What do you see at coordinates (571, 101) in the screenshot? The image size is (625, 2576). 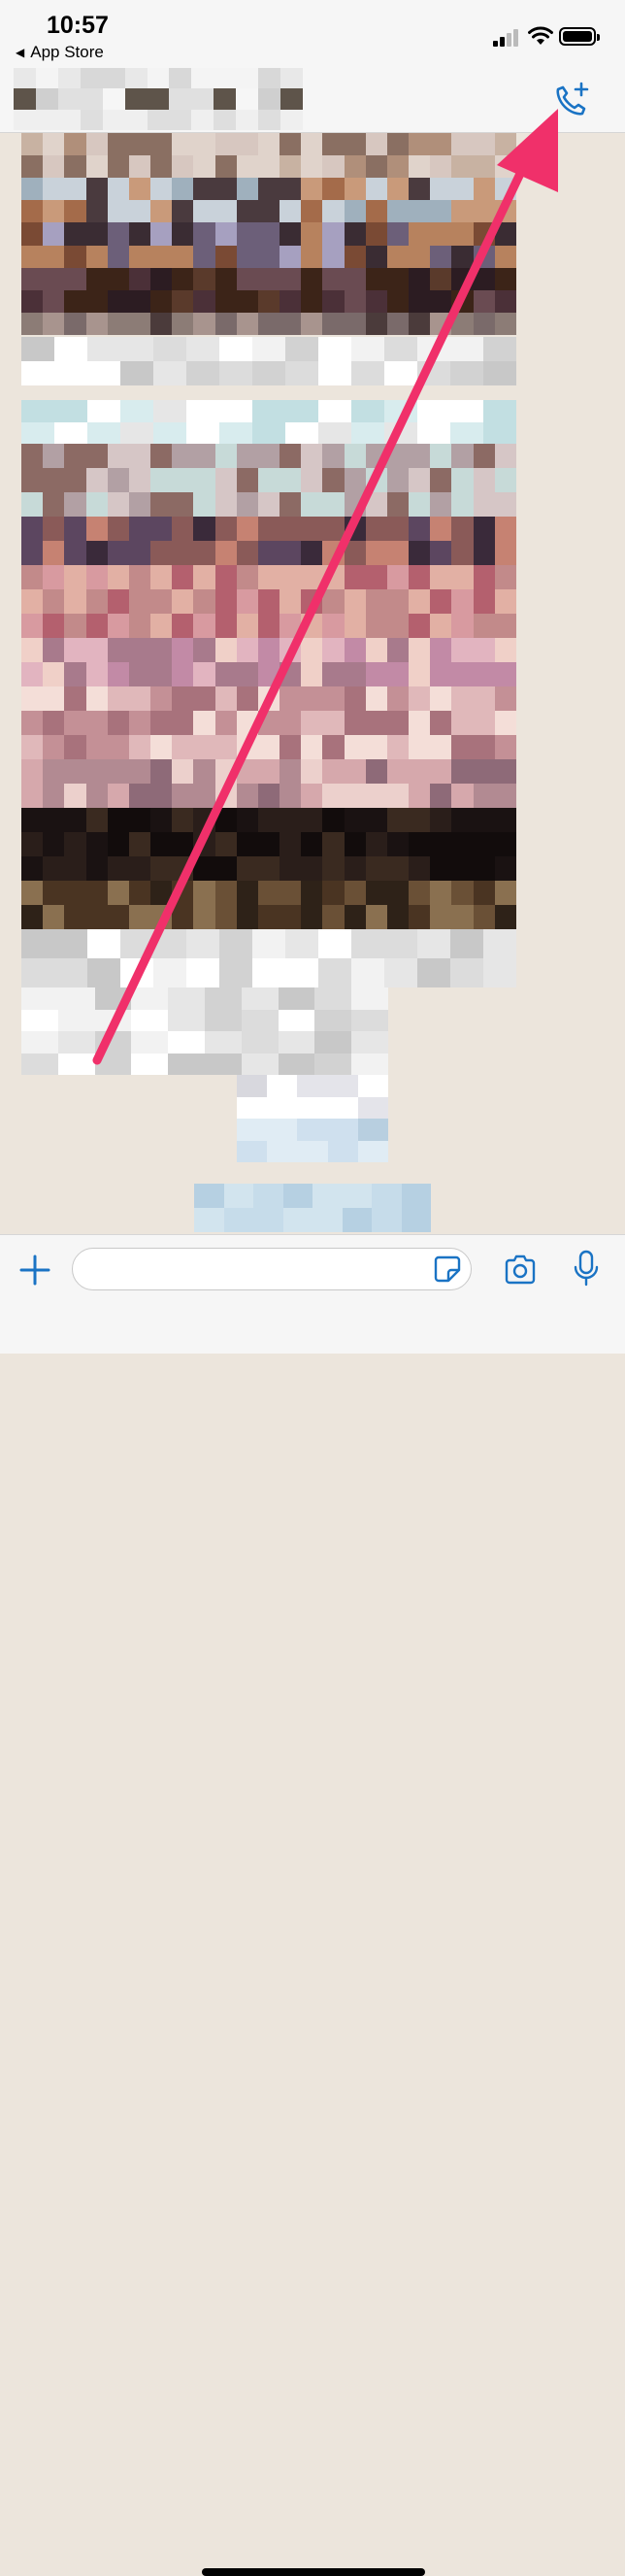 I see `phone-plus-icon` at bounding box center [571, 101].